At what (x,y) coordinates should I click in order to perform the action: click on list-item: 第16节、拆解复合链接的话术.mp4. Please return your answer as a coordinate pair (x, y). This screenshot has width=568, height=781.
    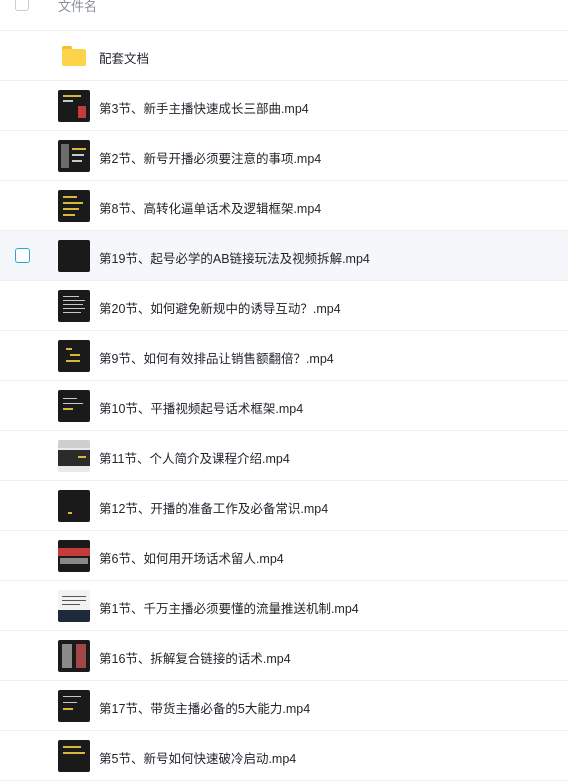
    Looking at the image, I should click on (284, 656).